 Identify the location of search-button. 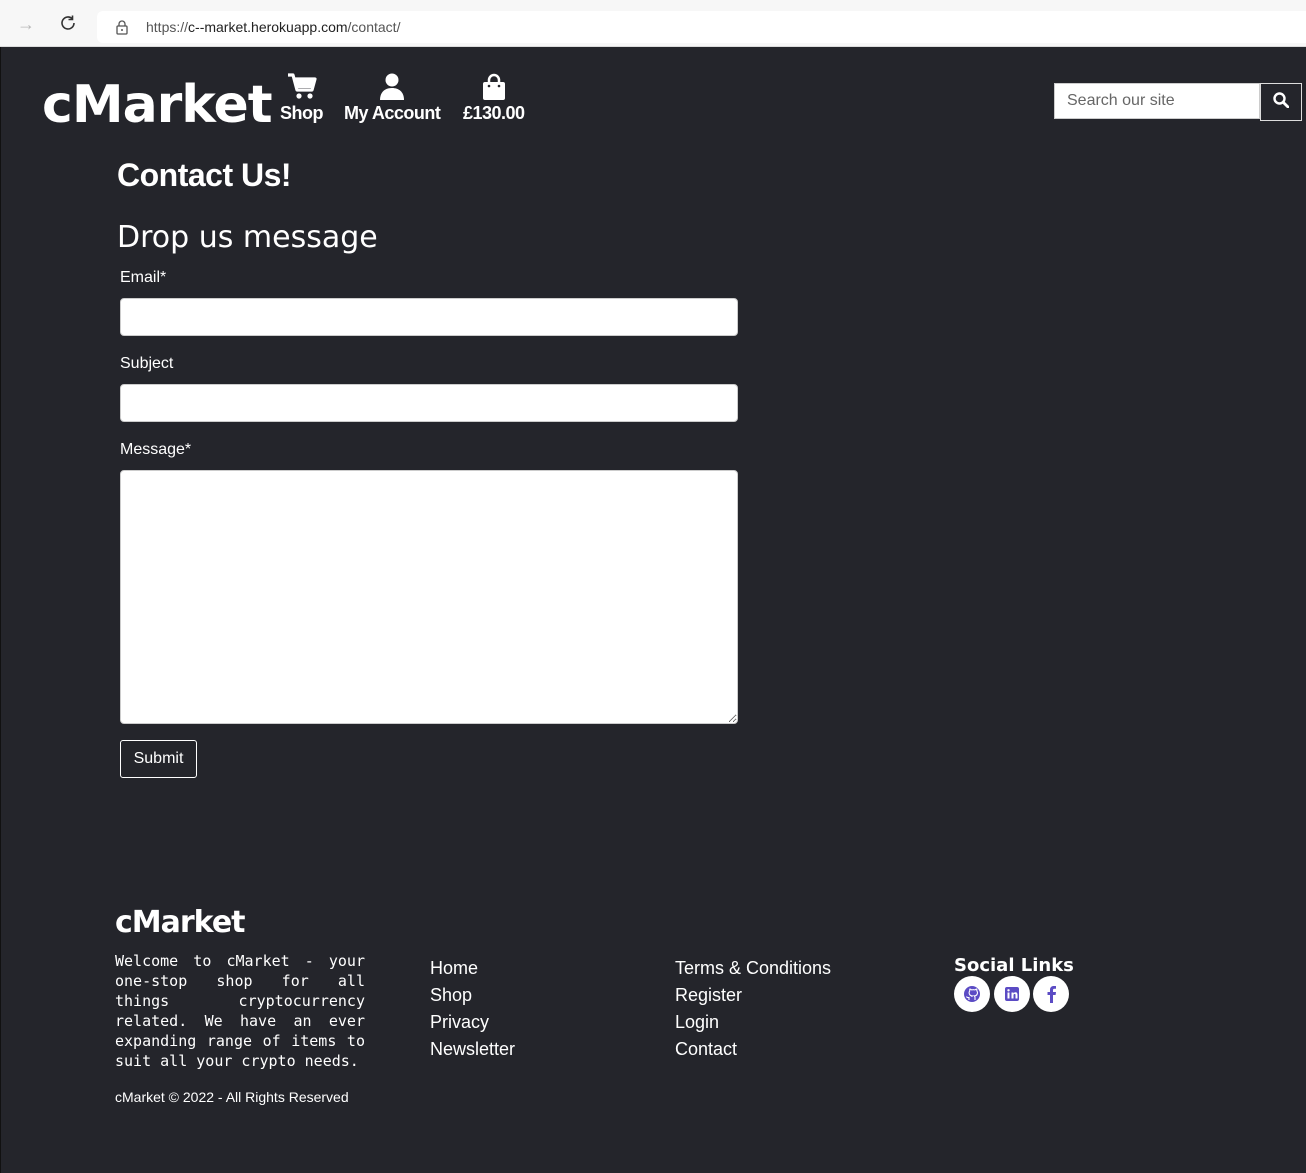
(1281, 102).